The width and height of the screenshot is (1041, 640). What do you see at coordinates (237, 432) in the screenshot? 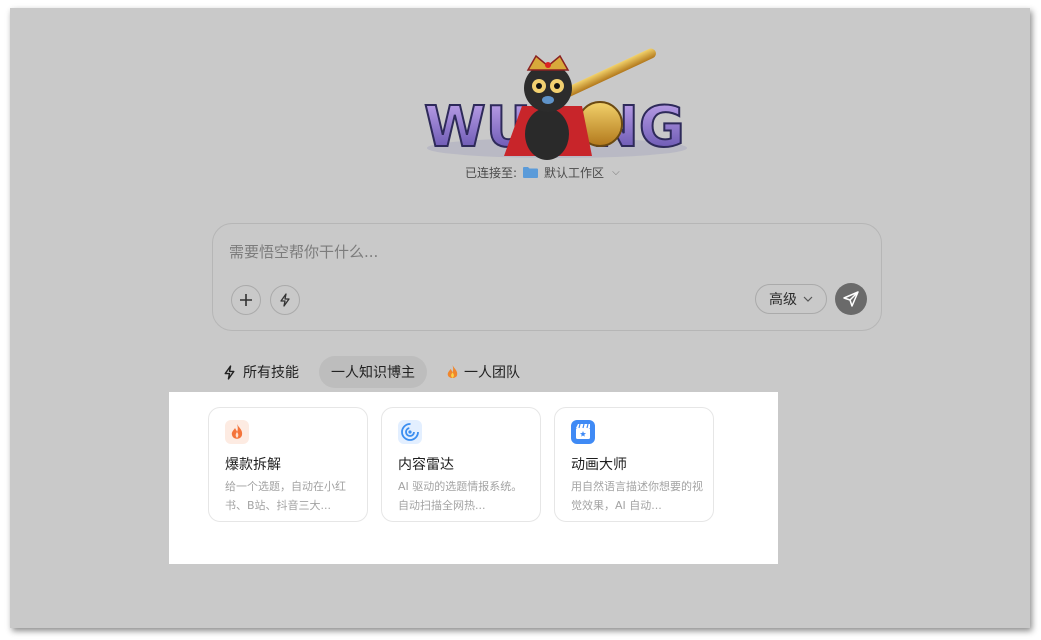
I see `fire-icon` at bounding box center [237, 432].